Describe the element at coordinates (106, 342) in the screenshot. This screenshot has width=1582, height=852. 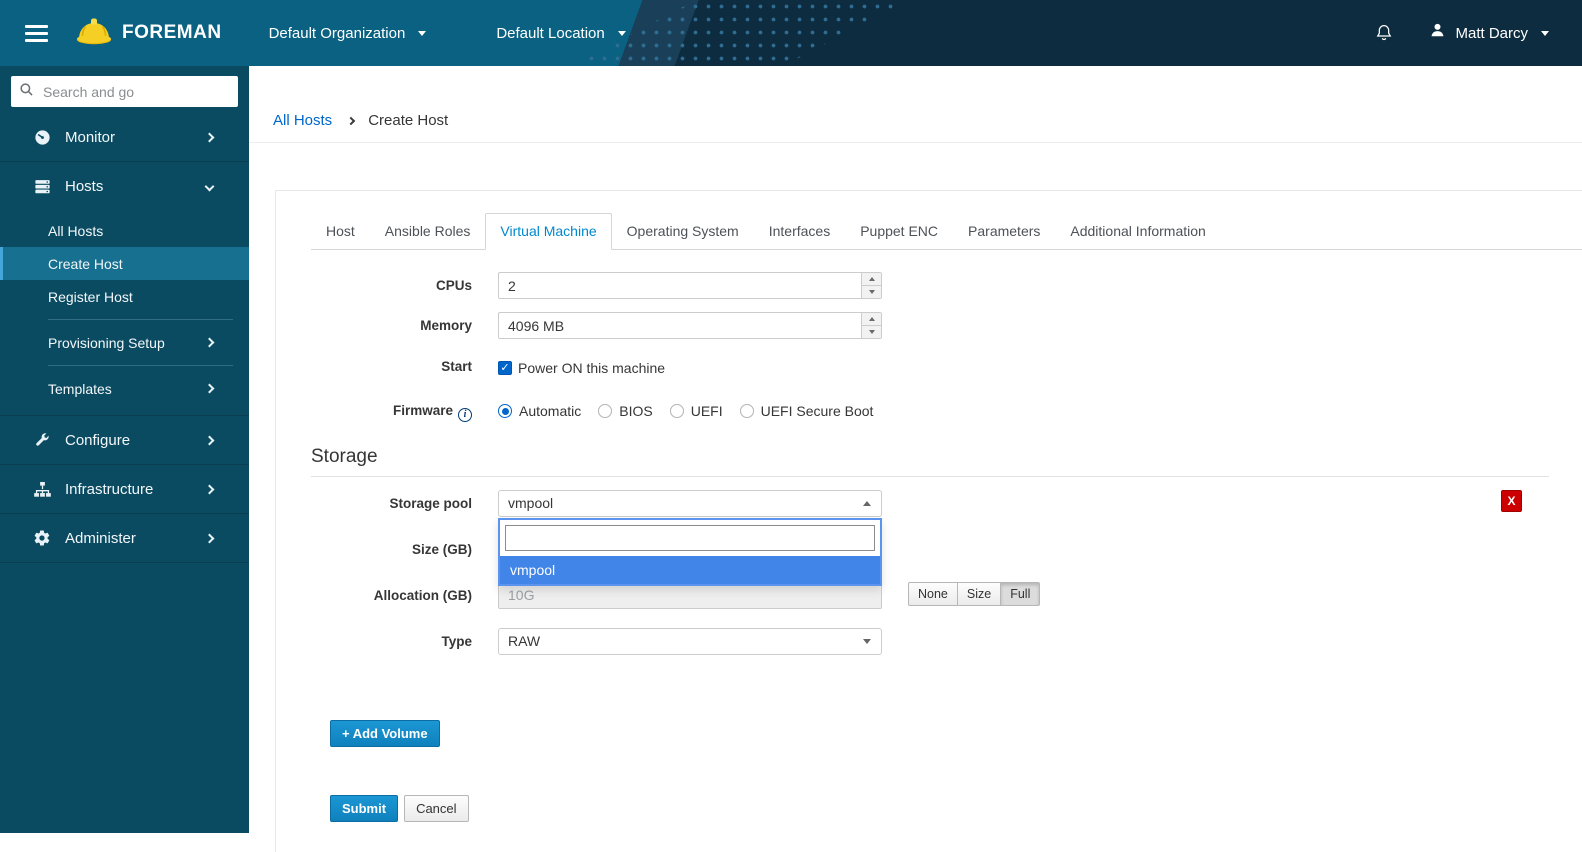
I see `subitem-label: Provisioning Setup` at that location.